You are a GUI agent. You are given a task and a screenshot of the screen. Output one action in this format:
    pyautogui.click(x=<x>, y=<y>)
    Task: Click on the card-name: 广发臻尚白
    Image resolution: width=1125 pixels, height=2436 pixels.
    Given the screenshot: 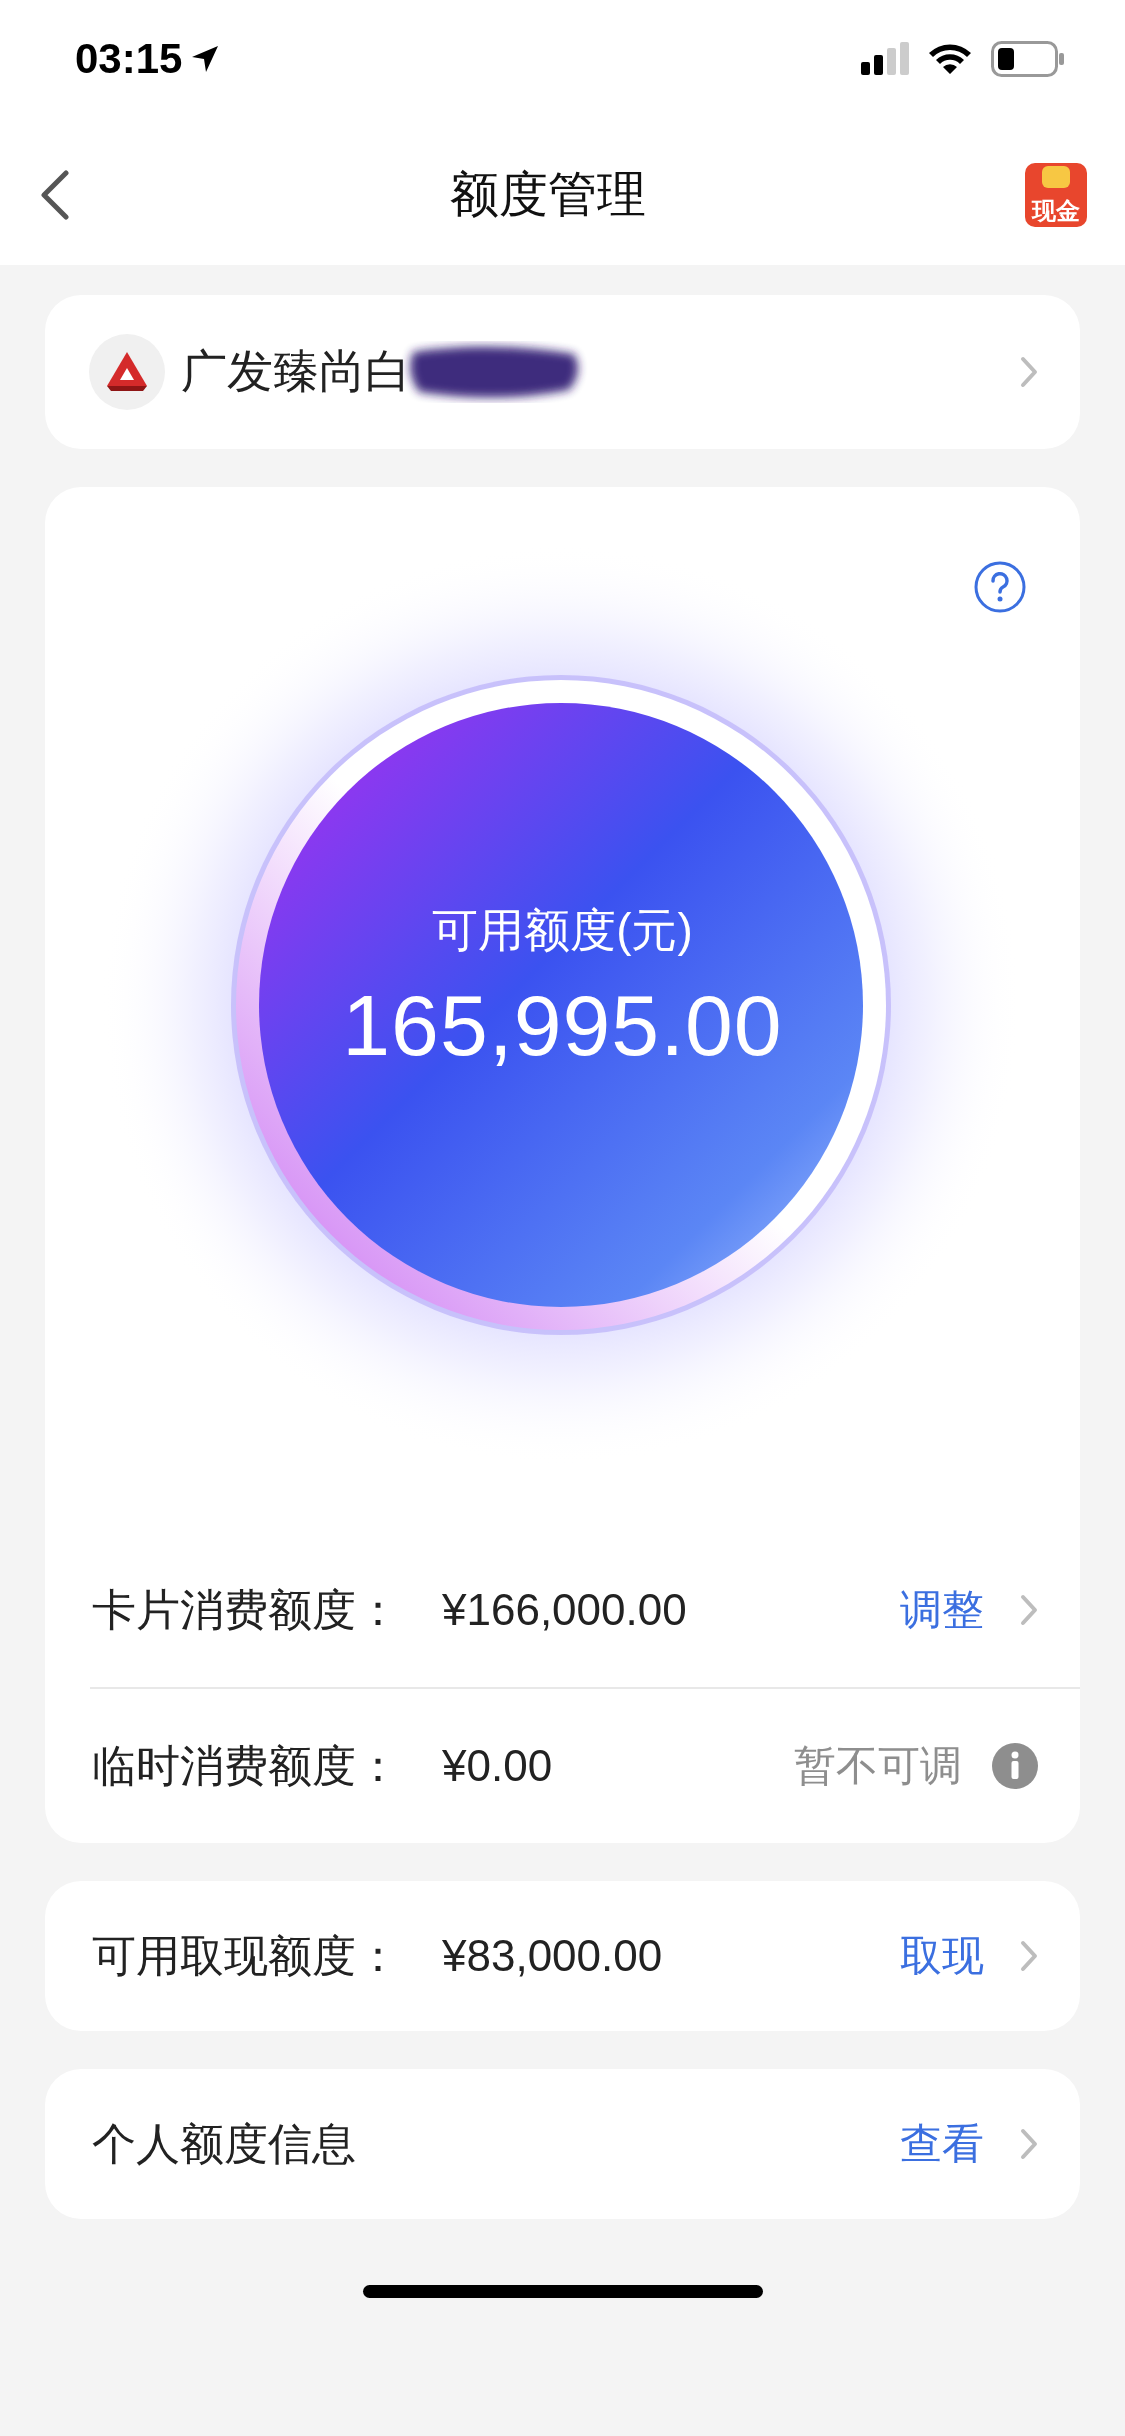 What is the action you would take?
    pyautogui.click(x=296, y=371)
    